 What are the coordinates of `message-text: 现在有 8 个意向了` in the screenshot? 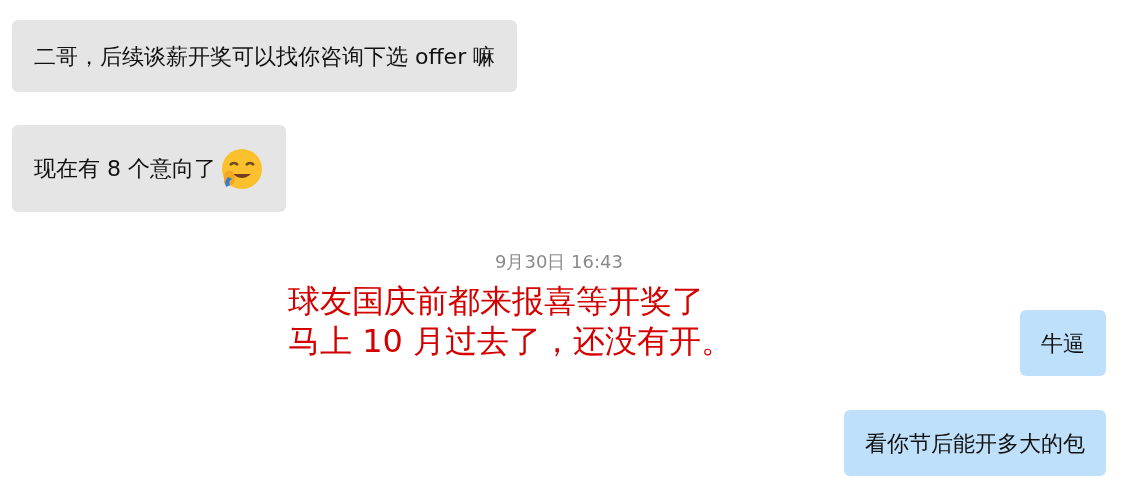 It's located at (125, 169).